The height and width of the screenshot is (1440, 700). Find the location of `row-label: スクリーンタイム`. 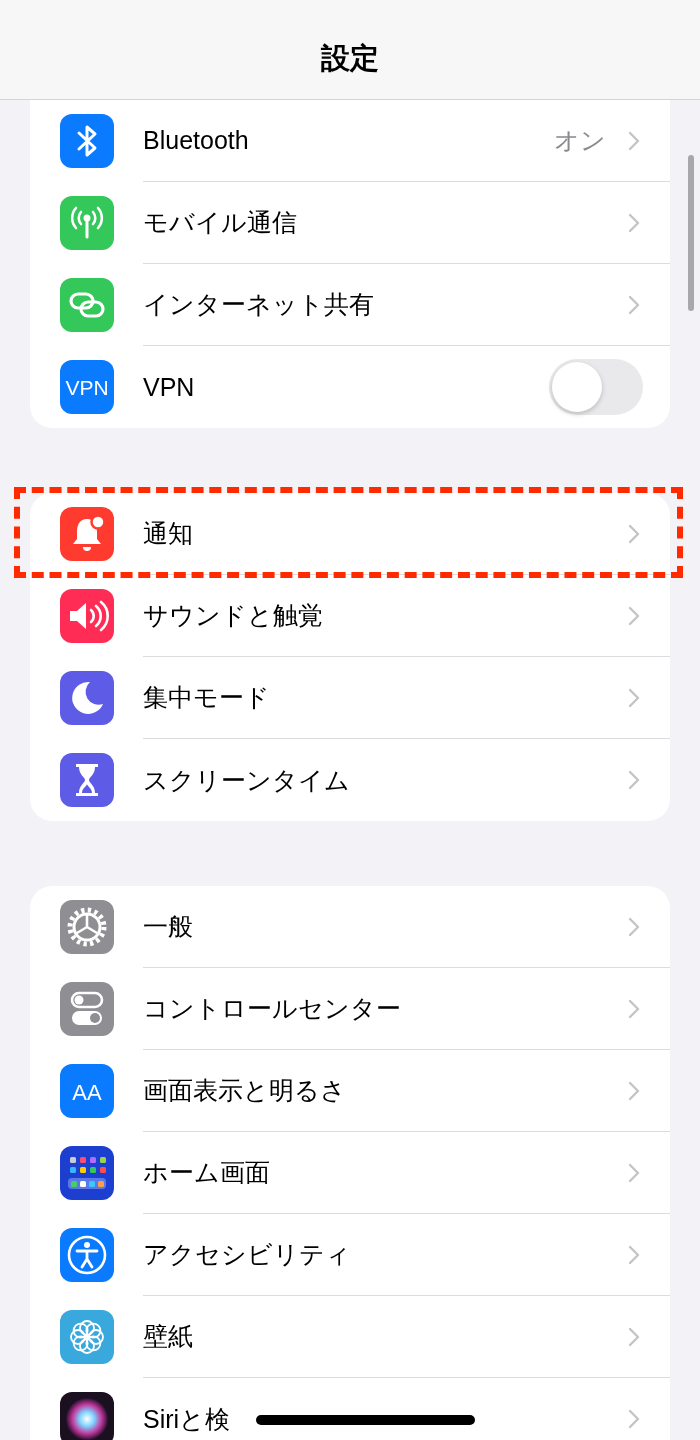

row-label: スクリーンタイム is located at coordinates (246, 780).